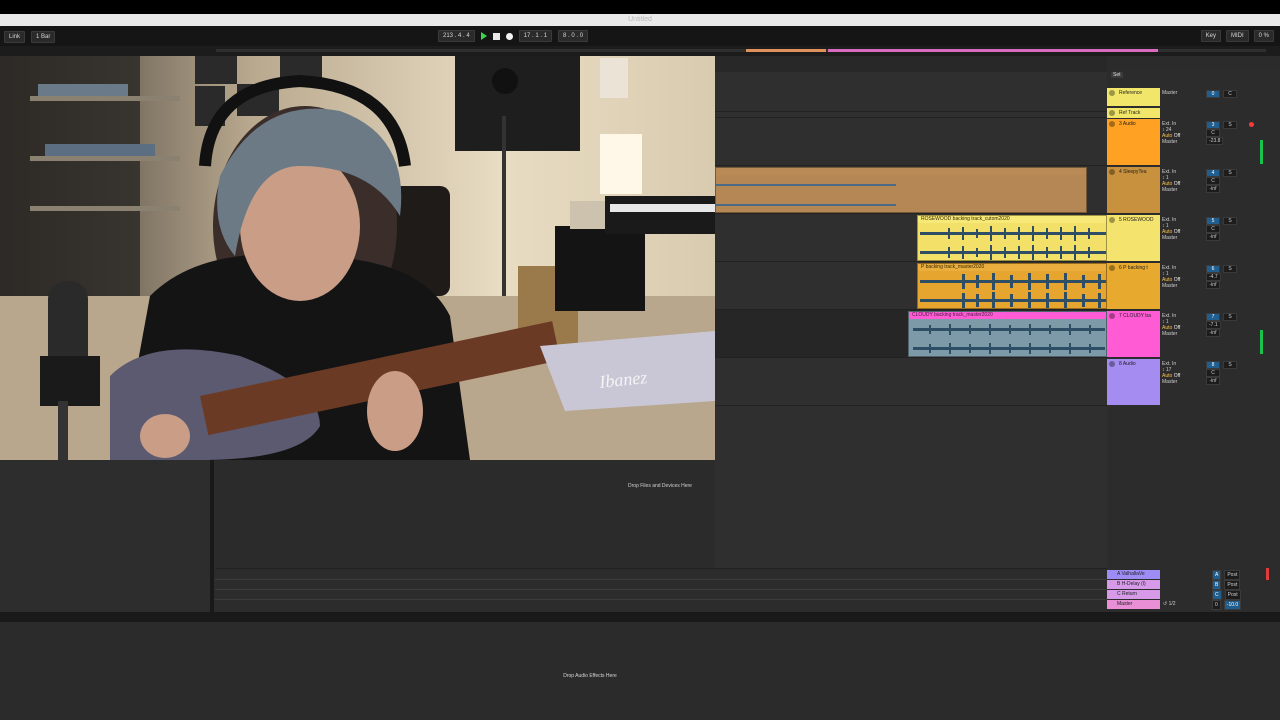 Image resolution: width=1280 pixels, height=720 pixels. I want to click on control-bar-right: Key MIDI 0 %, so click(1237, 36).